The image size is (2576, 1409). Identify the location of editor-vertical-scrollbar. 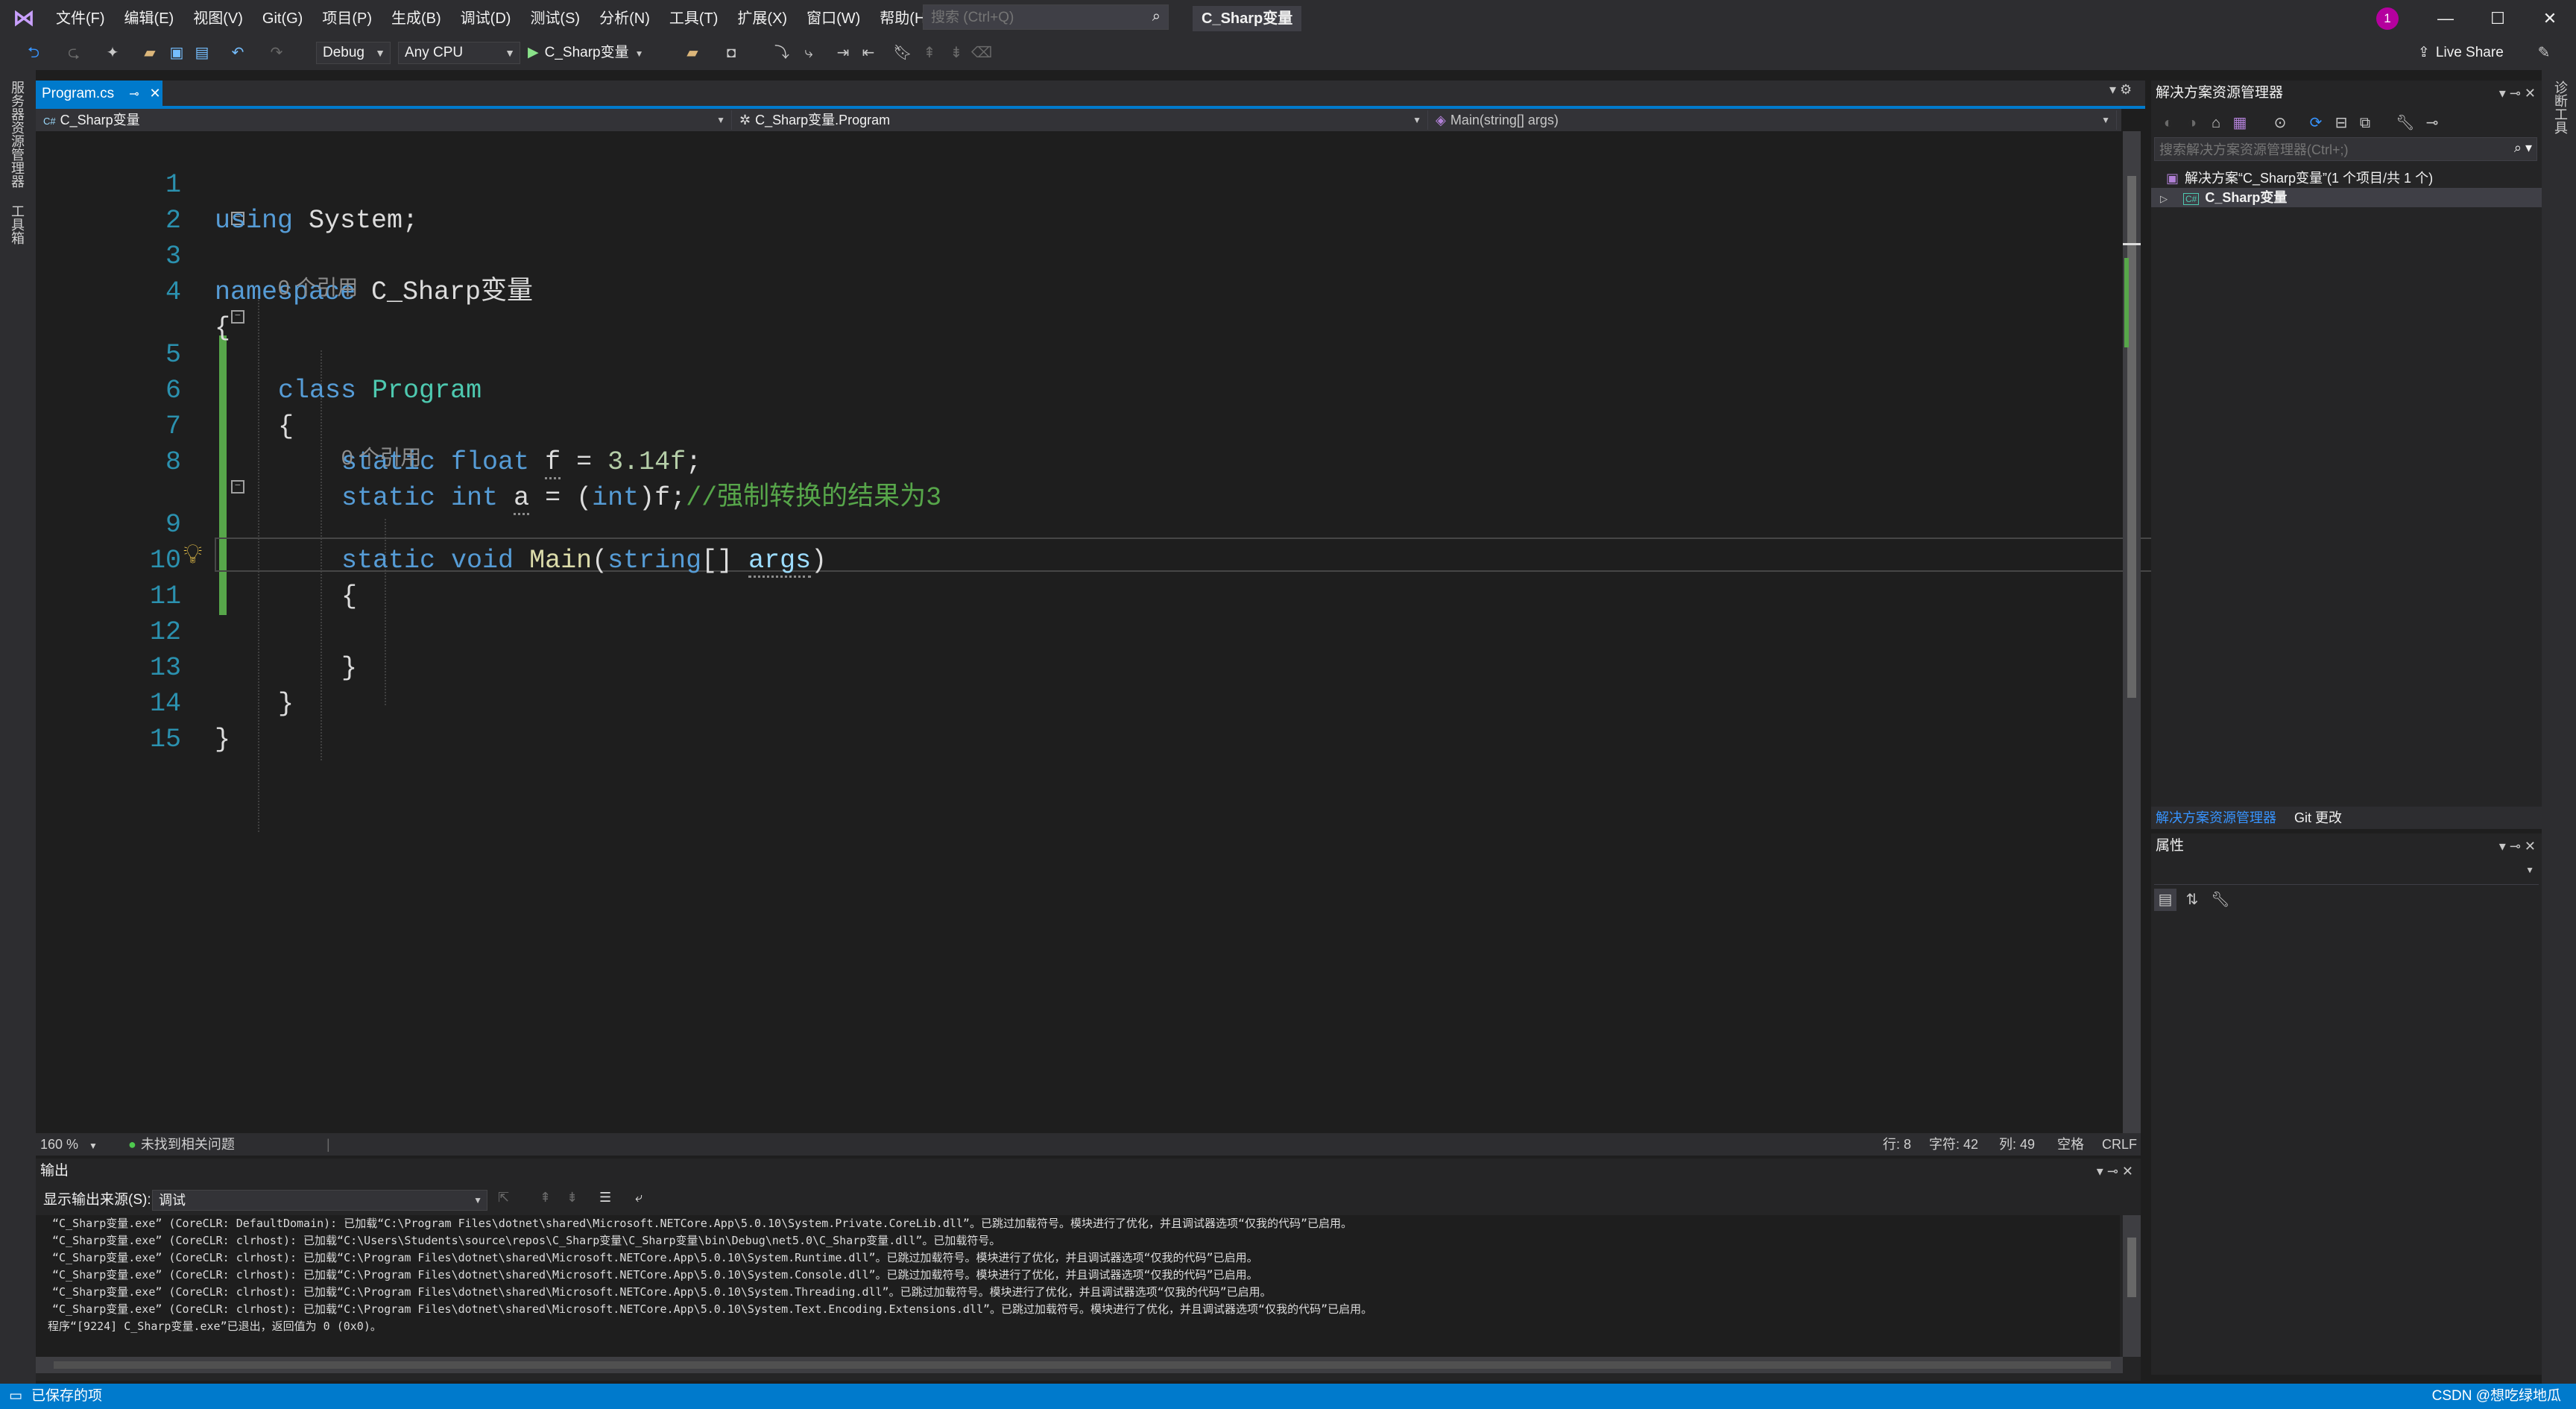
(2132, 632).